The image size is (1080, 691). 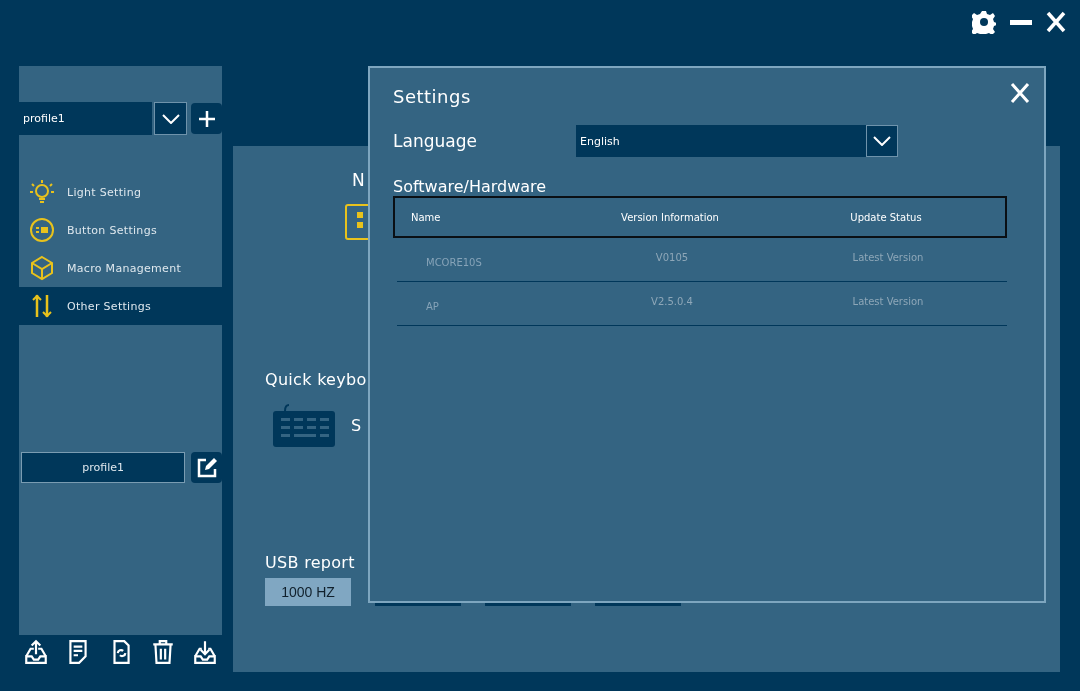 What do you see at coordinates (358, 180) in the screenshot?
I see `section-heading: N` at bounding box center [358, 180].